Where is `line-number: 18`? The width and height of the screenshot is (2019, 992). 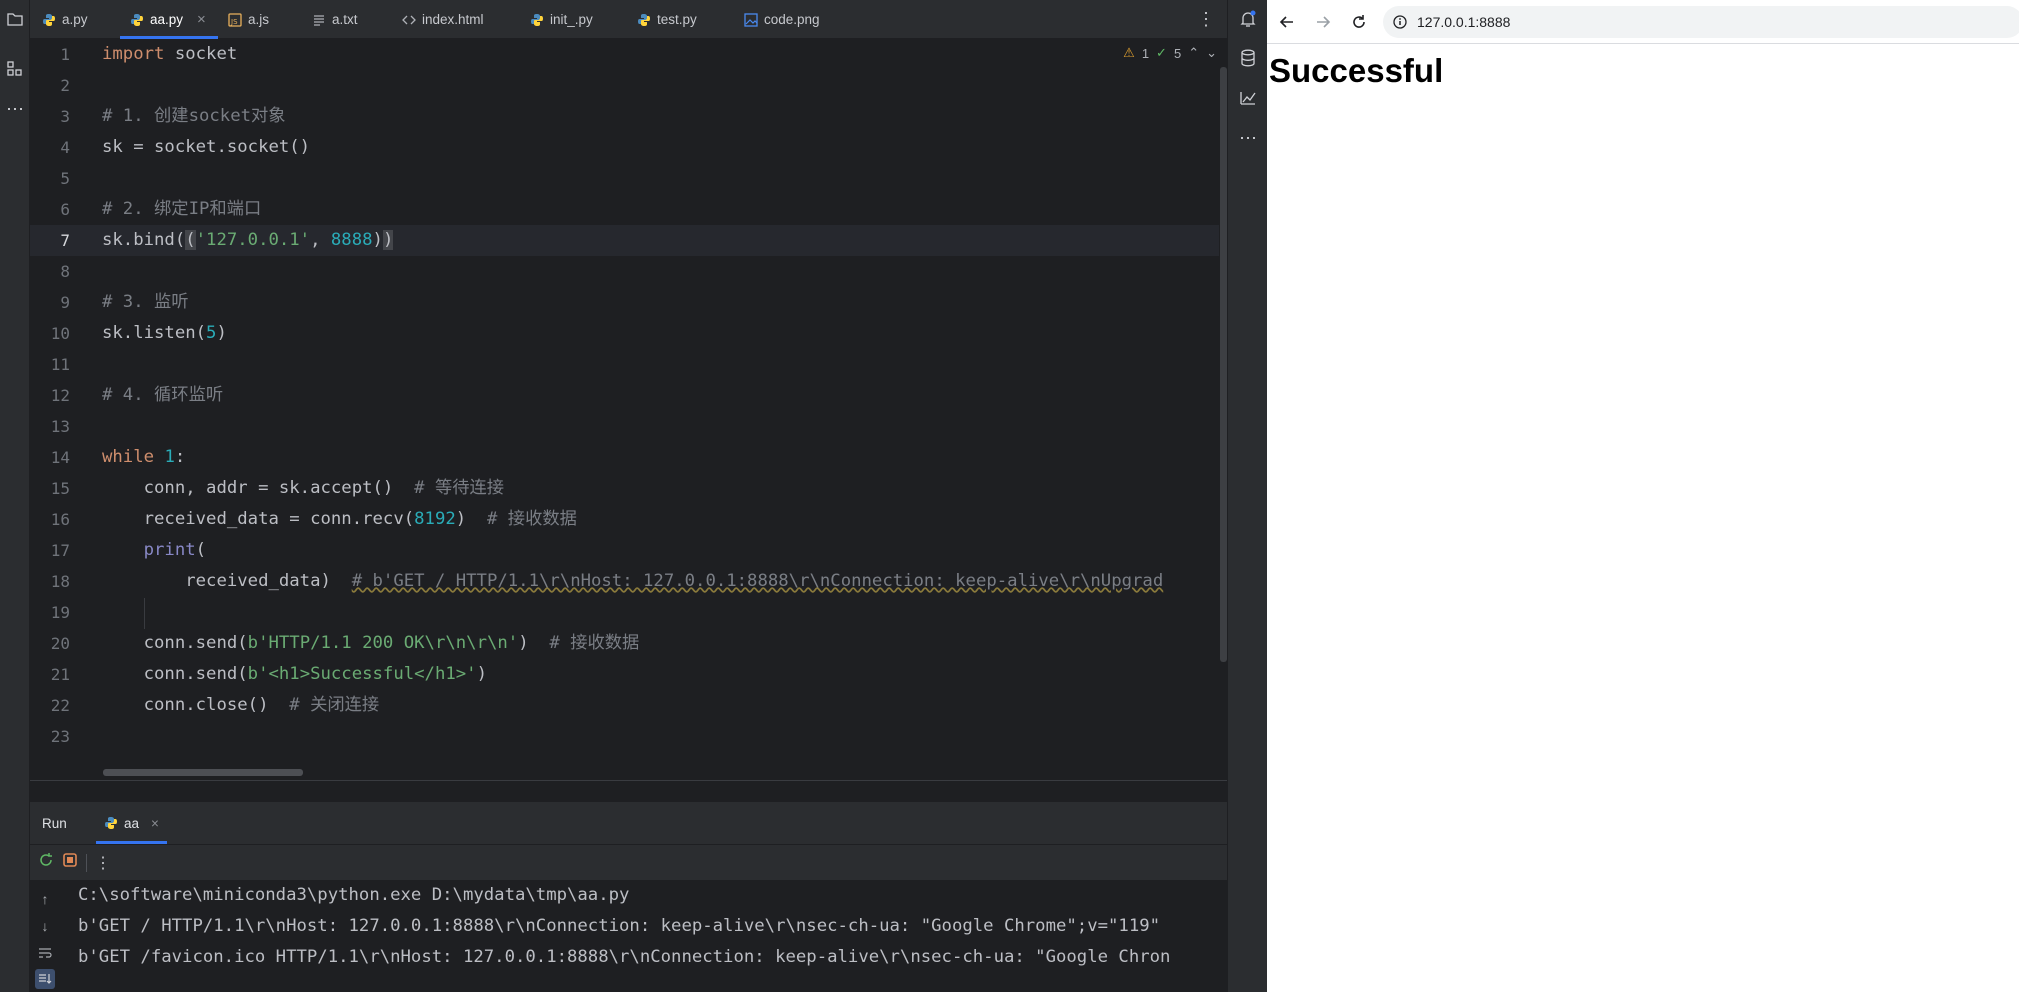 line-number: 18 is located at coordinates (60, 581).